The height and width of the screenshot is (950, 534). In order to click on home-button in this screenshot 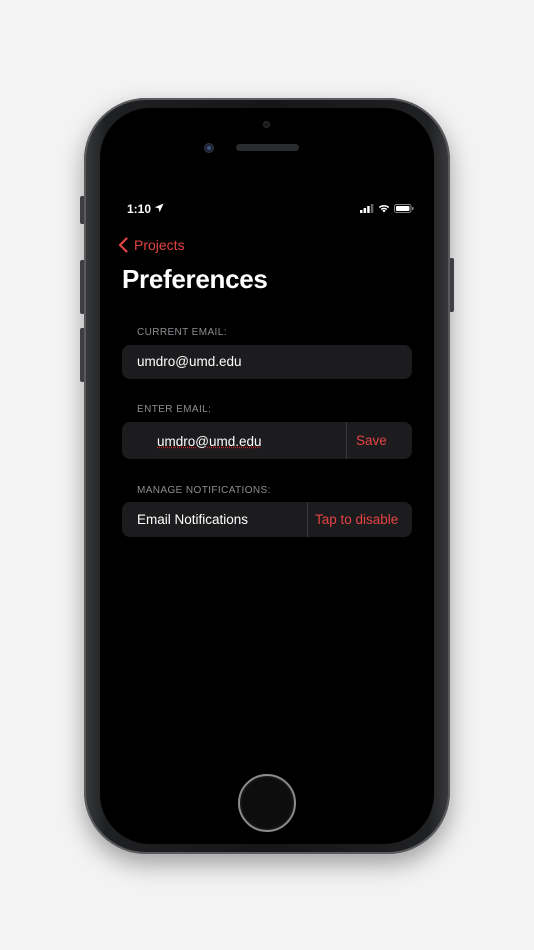, I will do `click(267, 803)`.